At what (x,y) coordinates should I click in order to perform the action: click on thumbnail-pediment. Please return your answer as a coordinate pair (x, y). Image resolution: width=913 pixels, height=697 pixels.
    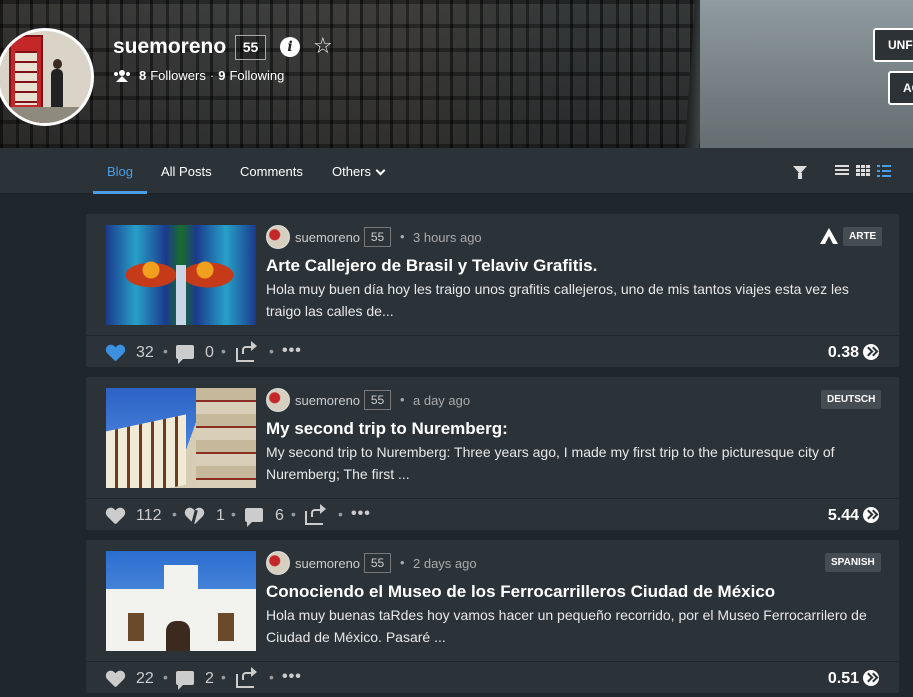
    Looking at the image, I should click on (181, 578).